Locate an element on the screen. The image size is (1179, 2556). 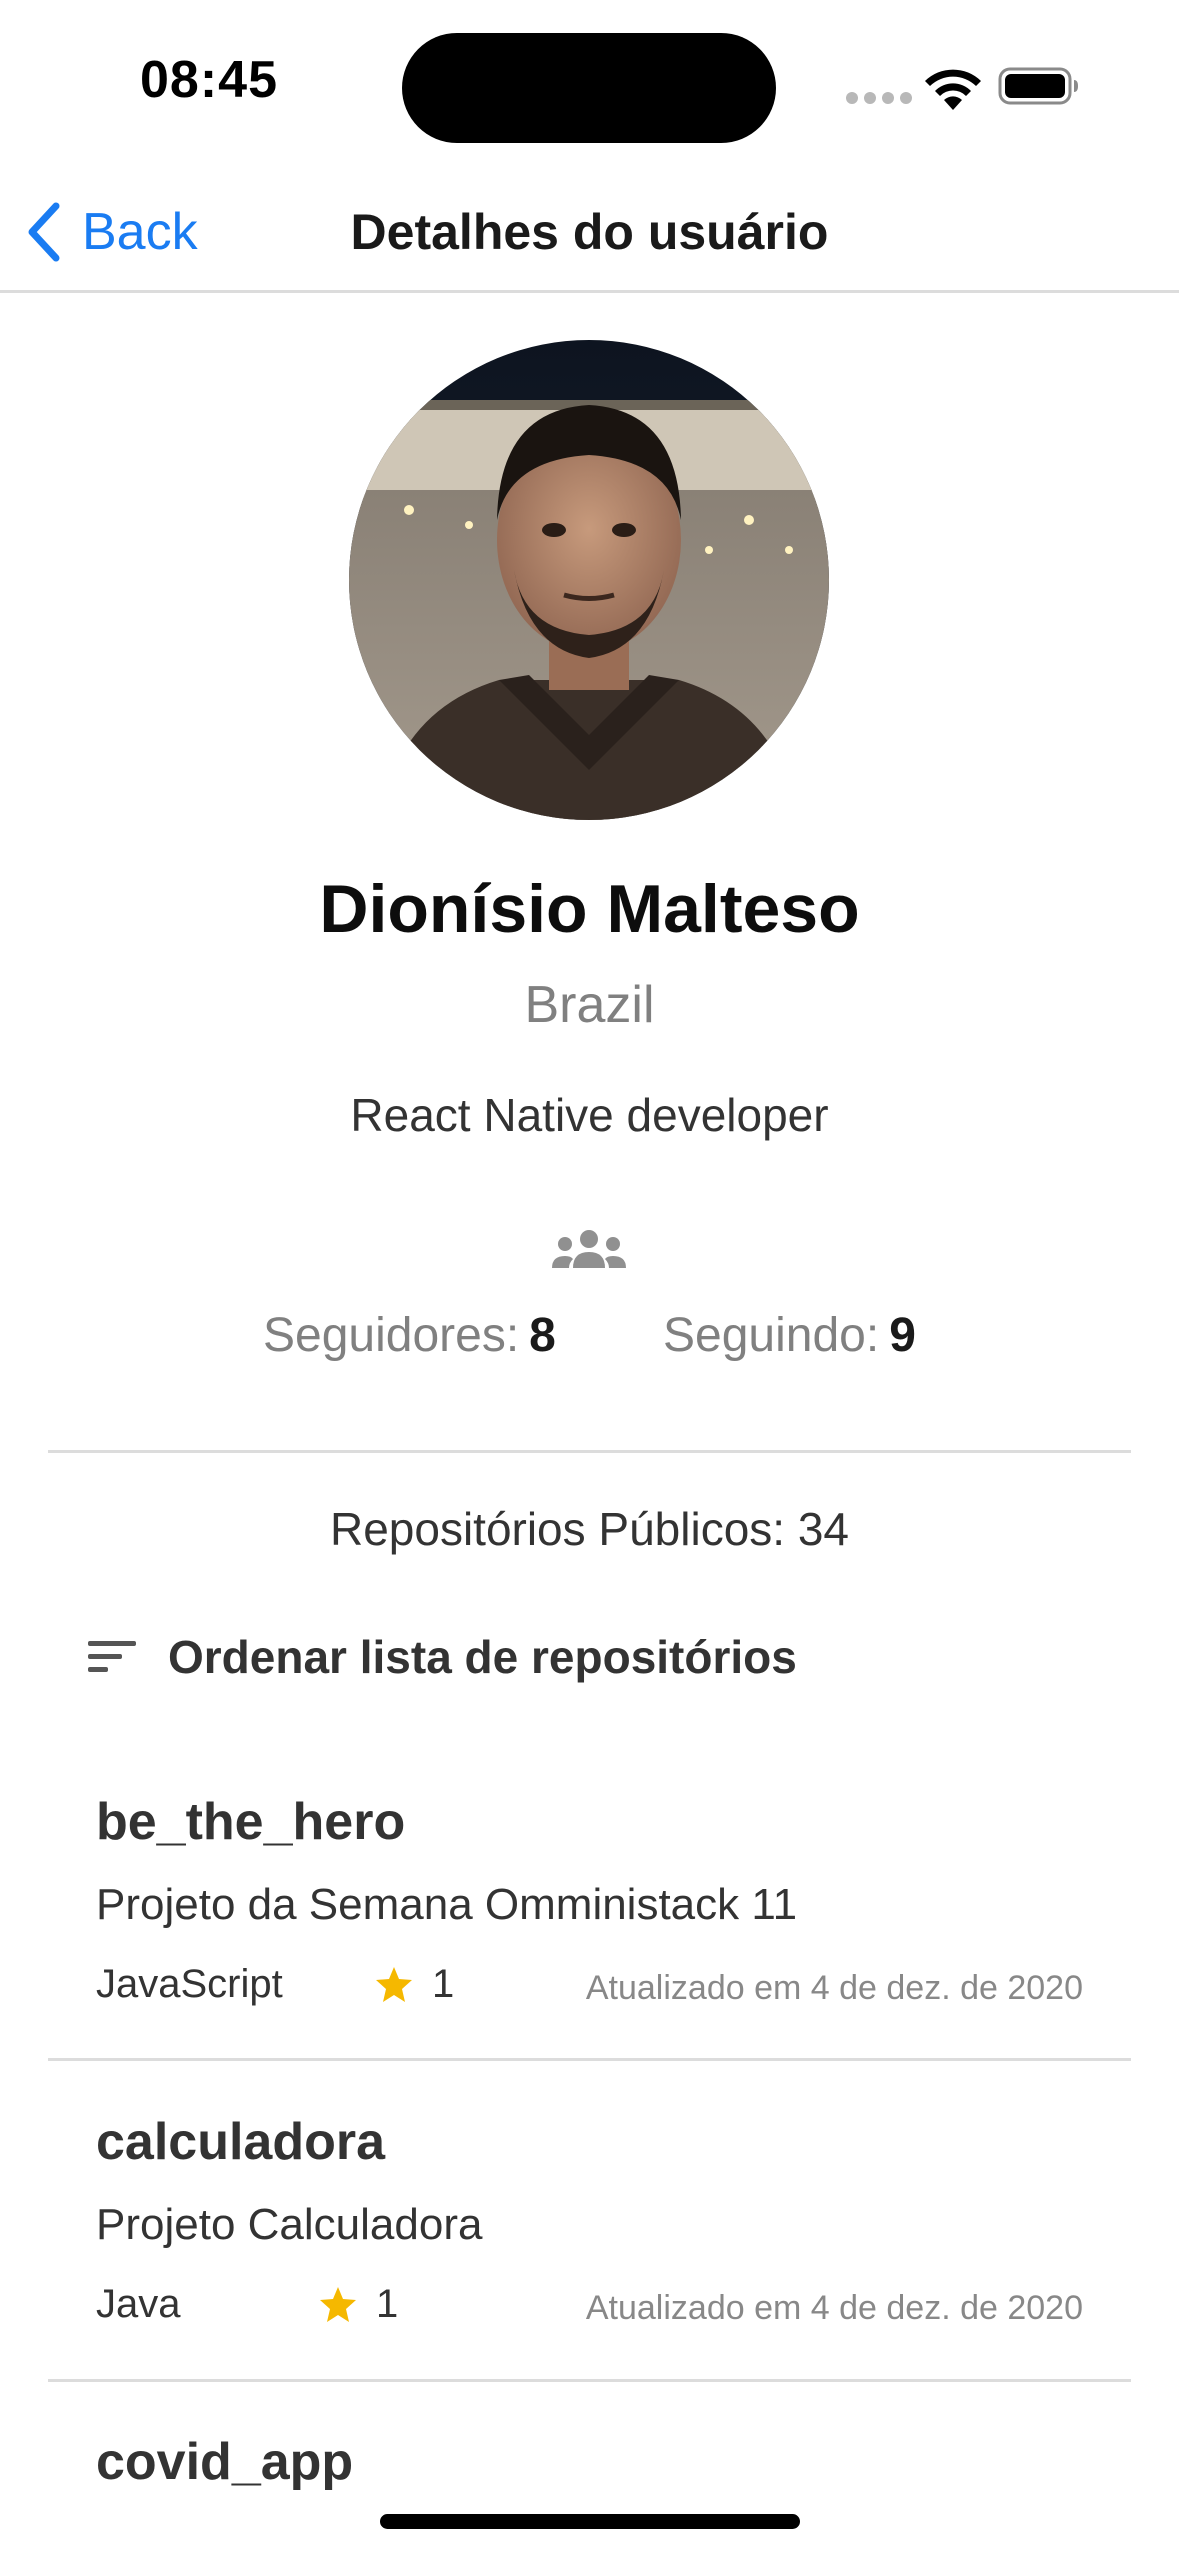
public-repos-count: Repositórios Públicos: 34 is located at coordinates (589, 1529).